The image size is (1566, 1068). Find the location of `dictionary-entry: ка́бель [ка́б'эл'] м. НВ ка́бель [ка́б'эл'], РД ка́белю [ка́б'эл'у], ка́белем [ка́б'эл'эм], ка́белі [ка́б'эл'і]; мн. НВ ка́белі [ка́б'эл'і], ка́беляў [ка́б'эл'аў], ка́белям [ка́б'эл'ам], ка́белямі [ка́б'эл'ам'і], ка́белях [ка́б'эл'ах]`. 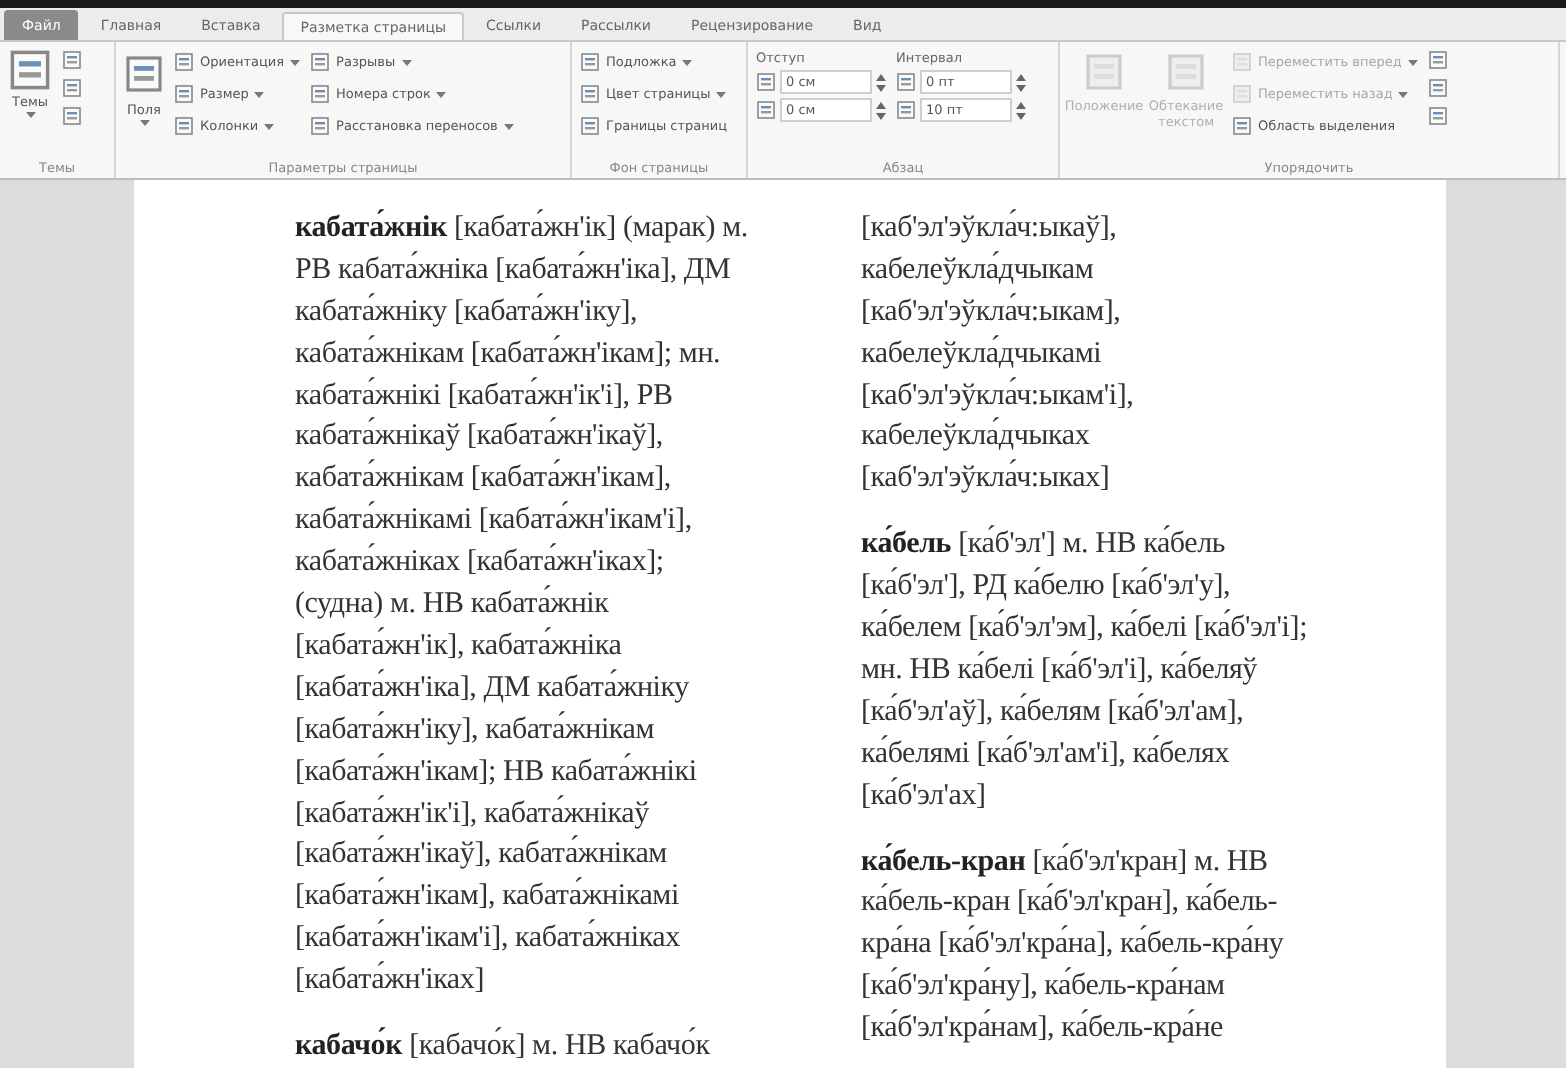

dictionary-entry: ка́бель [ка́б'эл'] м. НВ ка́бель [ка́б'эл'], РД ка́белю [ка́б'эл'у], ка́белем [ка́б'эл'эм], ка́белі [ка́б'эл'і]; мн. НВ ка́белі [ка́б'эл'і], ка́беляў [ка́б'эл'аў], ка́белям [ка́б'эл'ам], ка́белямі [ка́б'эл'ам'і], ка́белях [ка́б'эл'ах] is located at coordinates (1085, 670).